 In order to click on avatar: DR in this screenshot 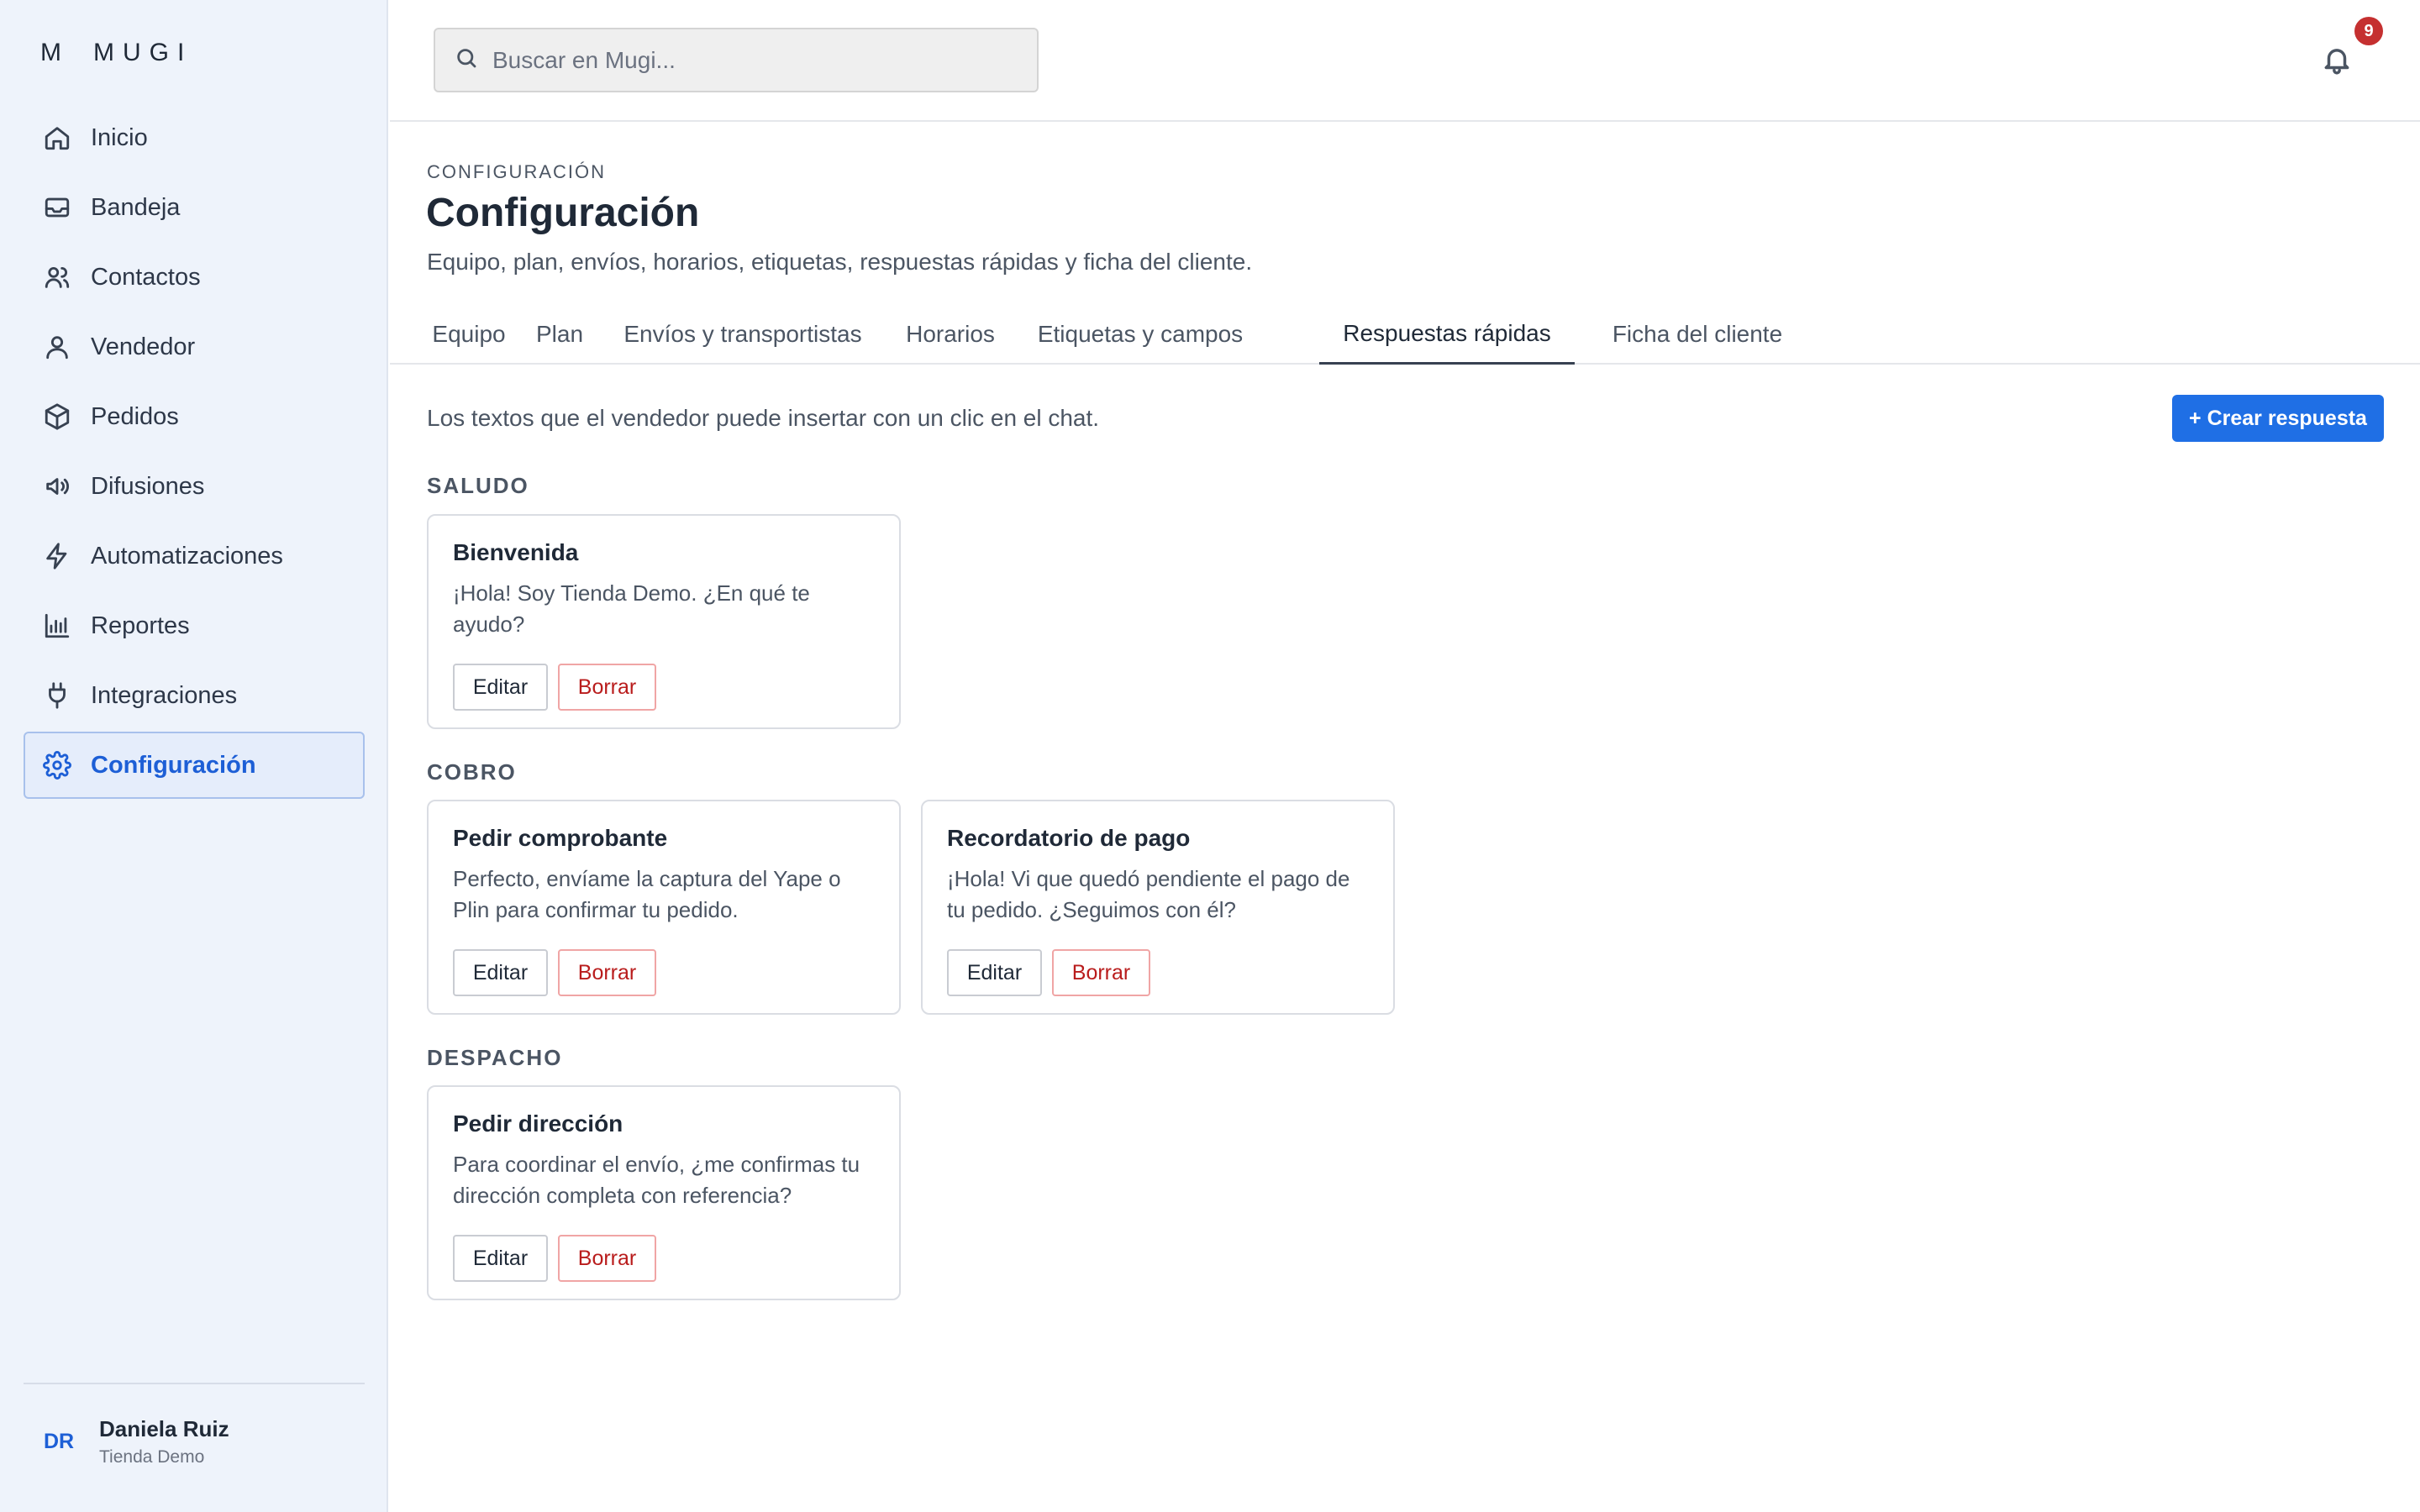, I will do `click(60, 1441)`.